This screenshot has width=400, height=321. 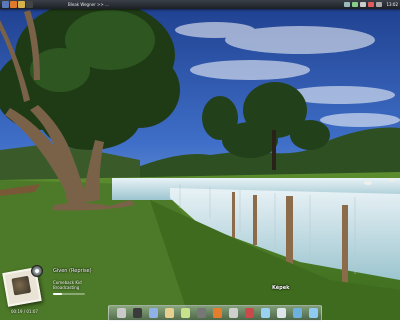 What do you see at coordinates (72, 271) in the screenshot?
I see `track-title: Given (Reprise)` at bounding box center [72, 271].